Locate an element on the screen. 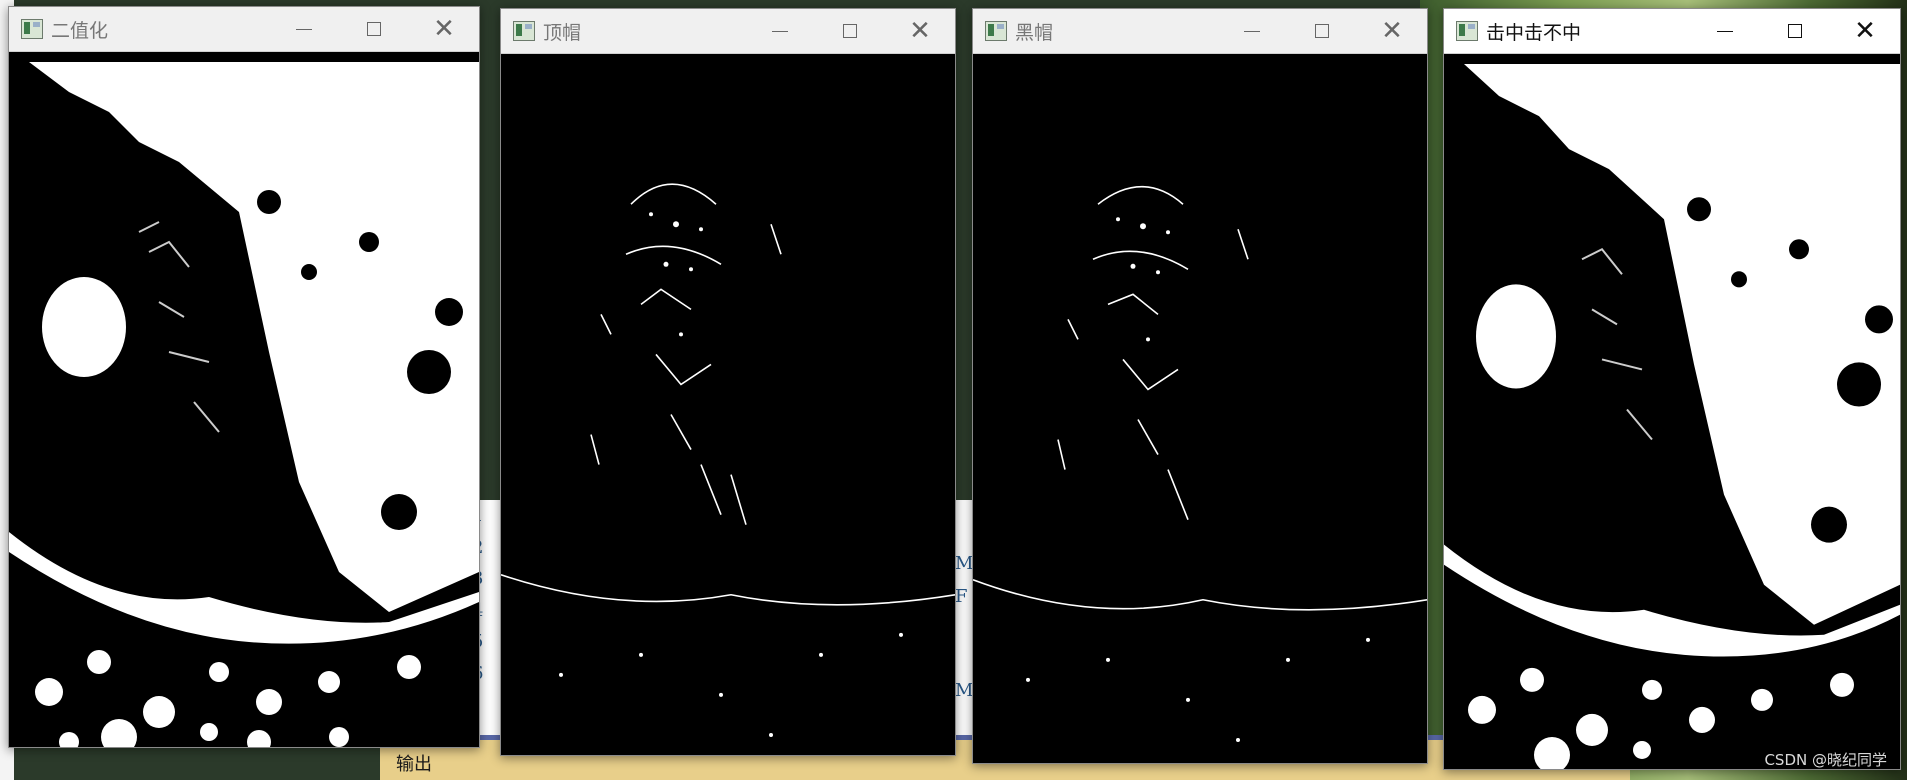 The width and height of the screenshot is (1907, 780). watermark: CSDN @晓纪同学 is located at coordinates (1825, 760).